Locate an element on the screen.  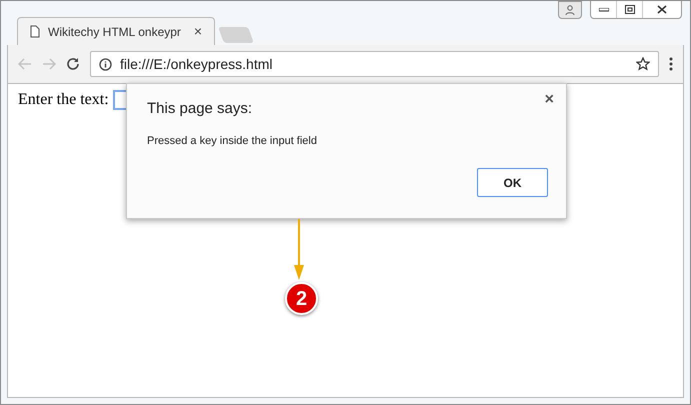
dialog-message: Pressed a key inside the input field is located at coordinates (232, 141).